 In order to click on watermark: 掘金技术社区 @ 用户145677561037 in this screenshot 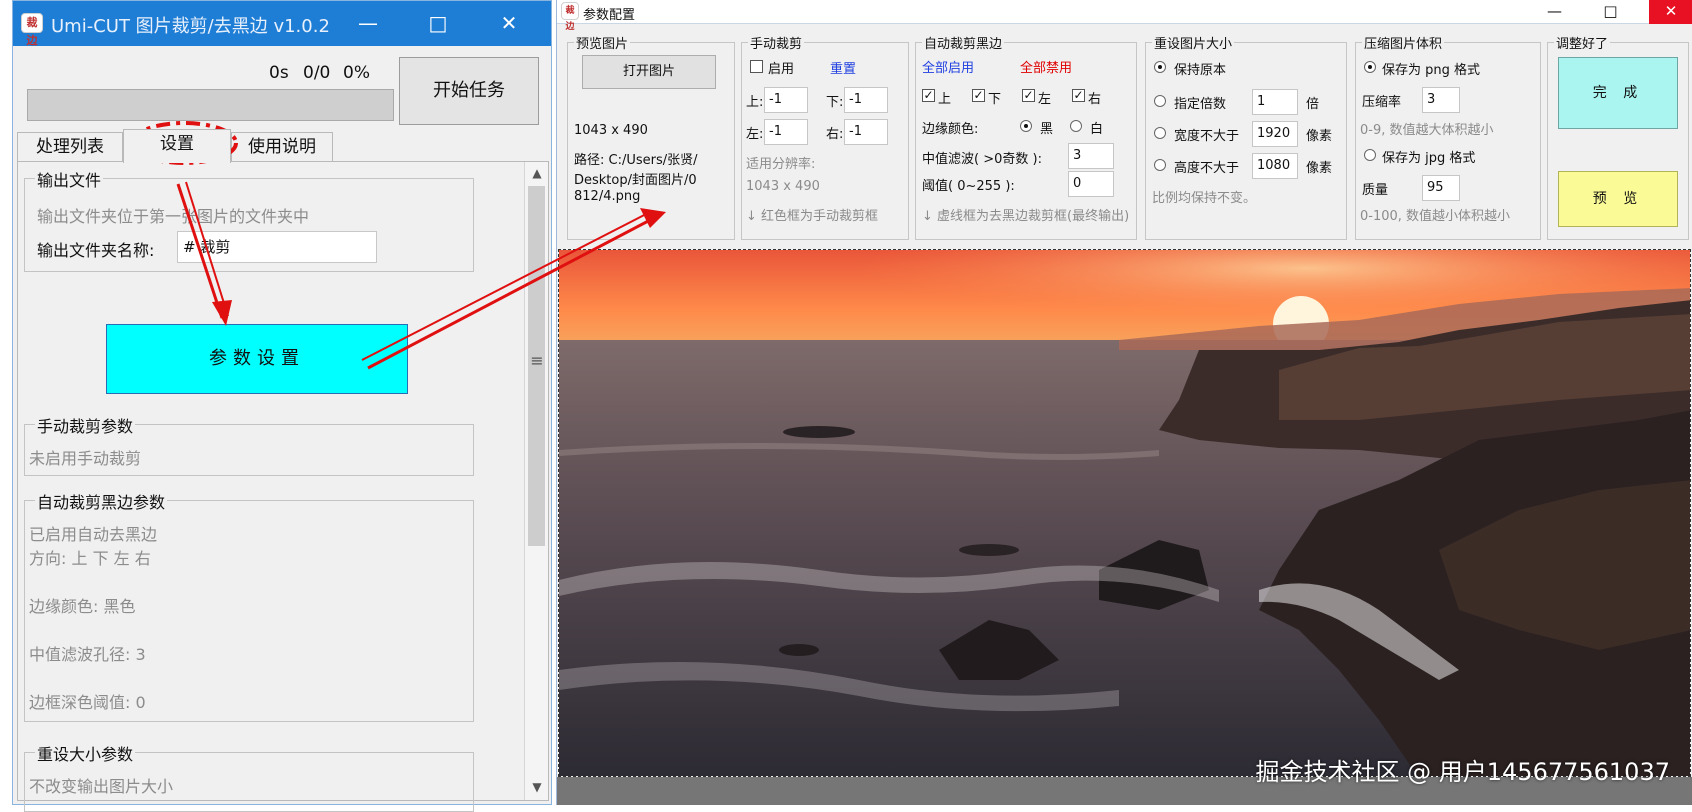, I will do `click(1463, 772)`.